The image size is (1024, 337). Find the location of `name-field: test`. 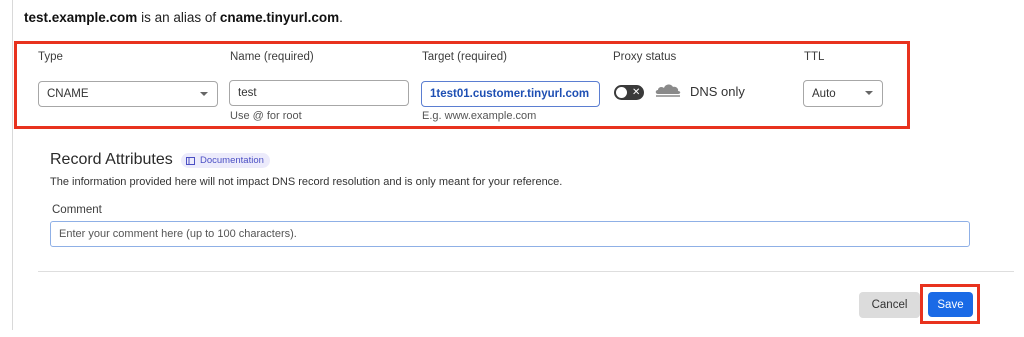

name-field: test is located at coordinates (319, 93).